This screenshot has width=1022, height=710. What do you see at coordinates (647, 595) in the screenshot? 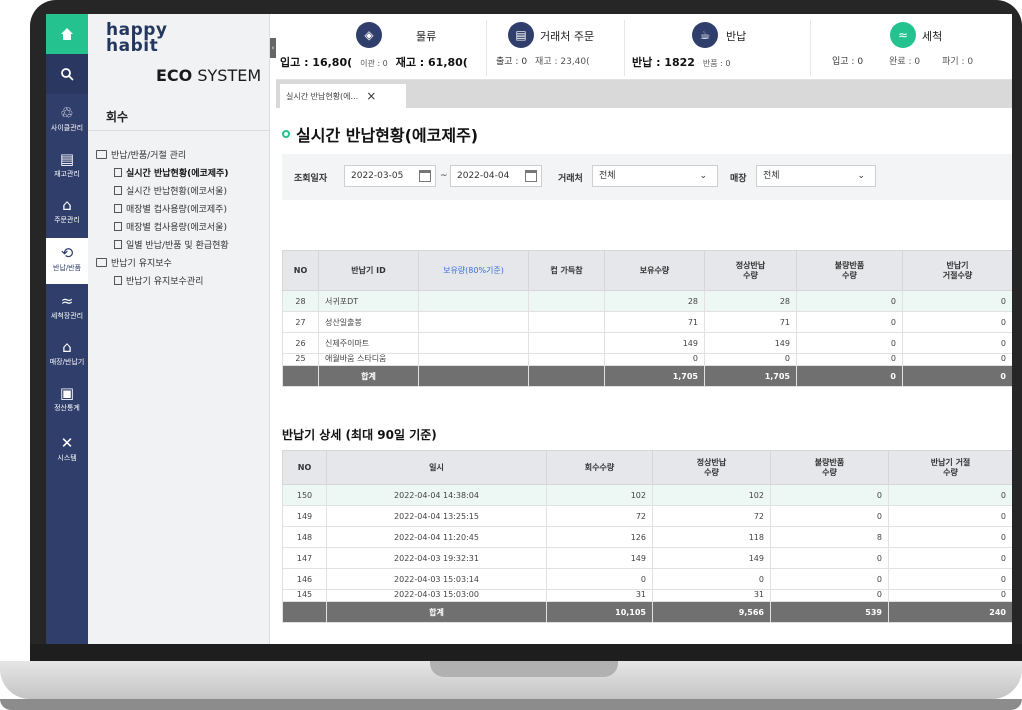
I see `table-row: 145 2022-04-03 15:03:00 31 31 0 0` at bounding box center [647, 595].